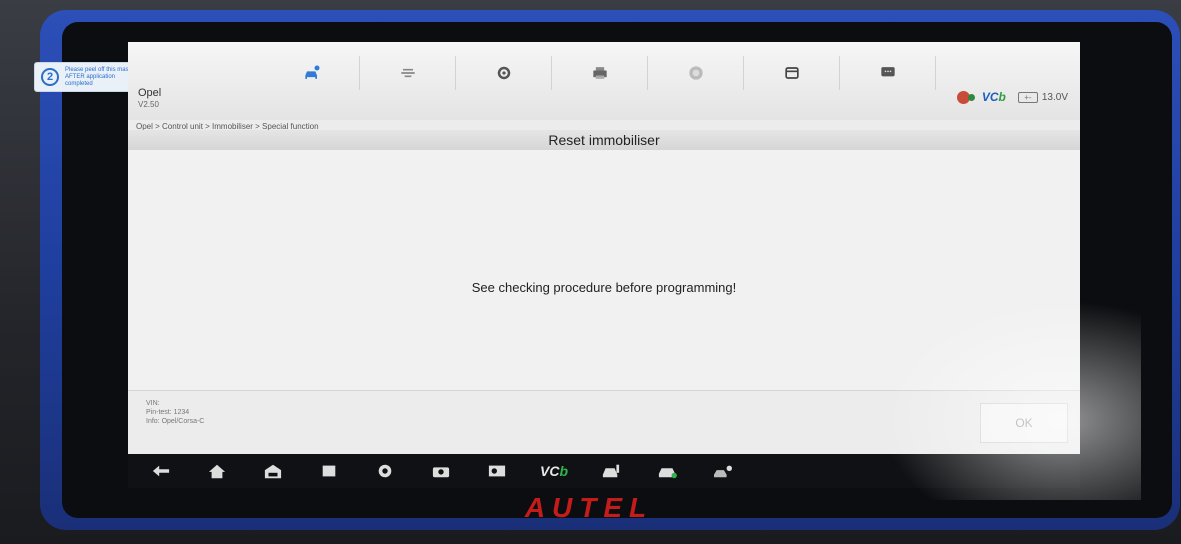  I want to click on car-home-icon, so click(312, 73).